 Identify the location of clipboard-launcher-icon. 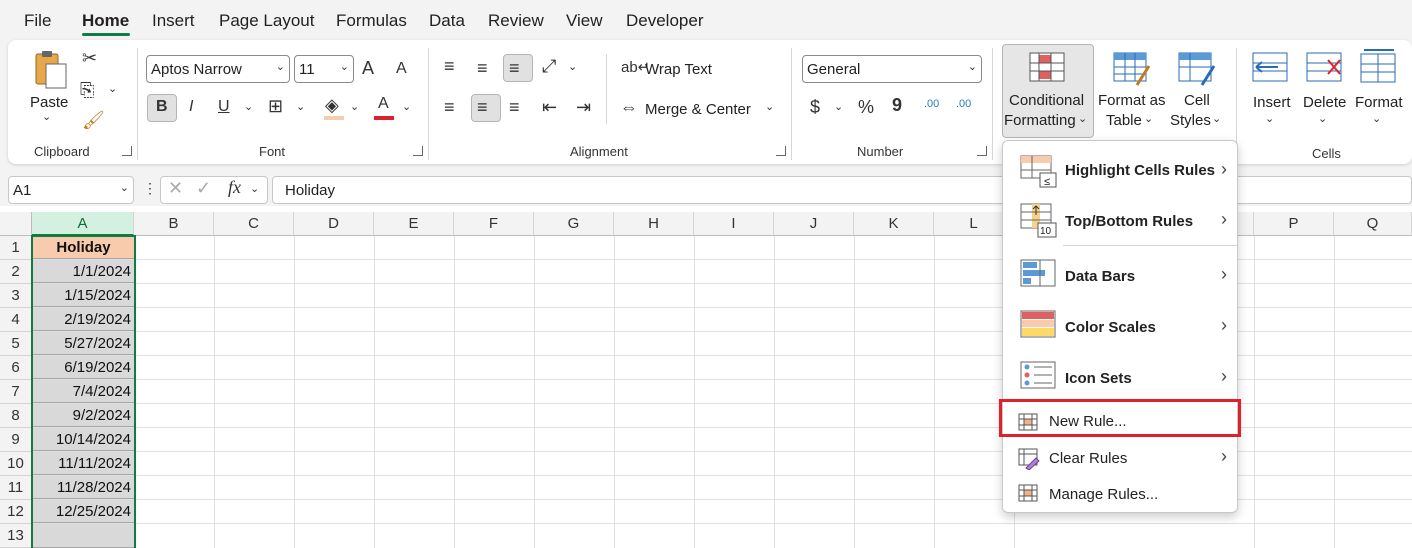
(127, 151).